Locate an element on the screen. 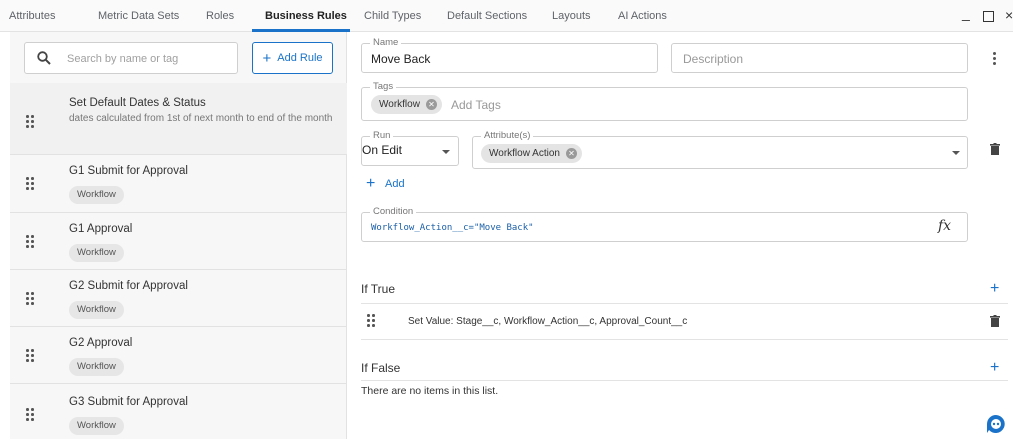 The height and width of the screenshot is (439, 1013). maximize-button is located at coordinates (988, 16).